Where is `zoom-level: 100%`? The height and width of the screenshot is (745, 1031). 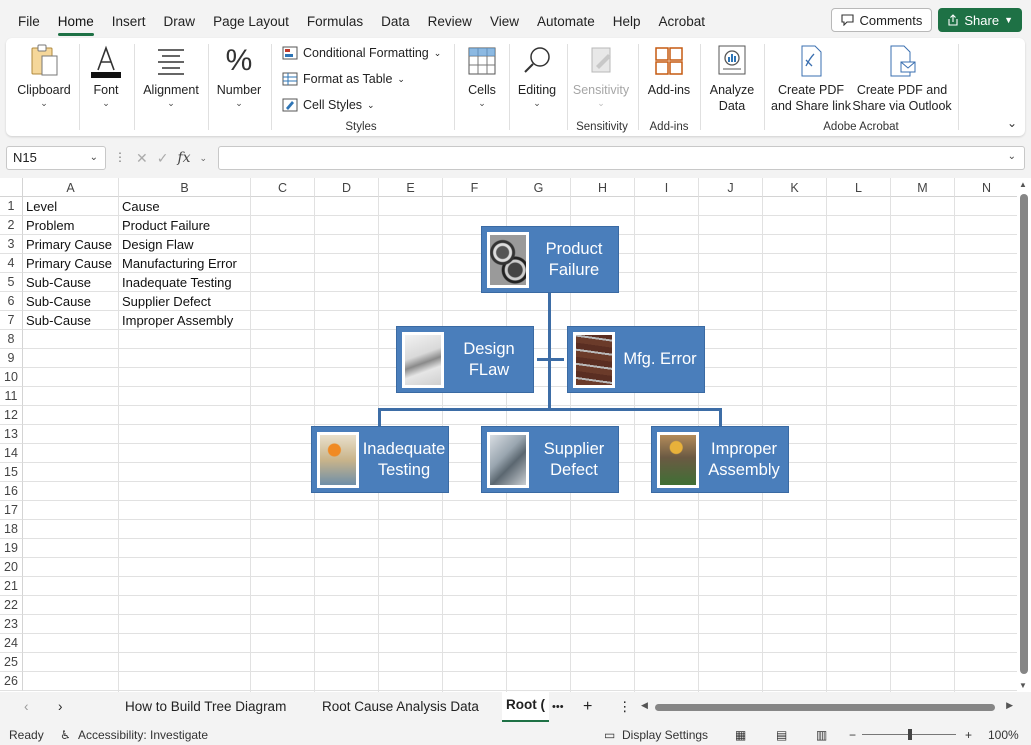 zoom-level: 100% is located at coordinates (1003, 735).